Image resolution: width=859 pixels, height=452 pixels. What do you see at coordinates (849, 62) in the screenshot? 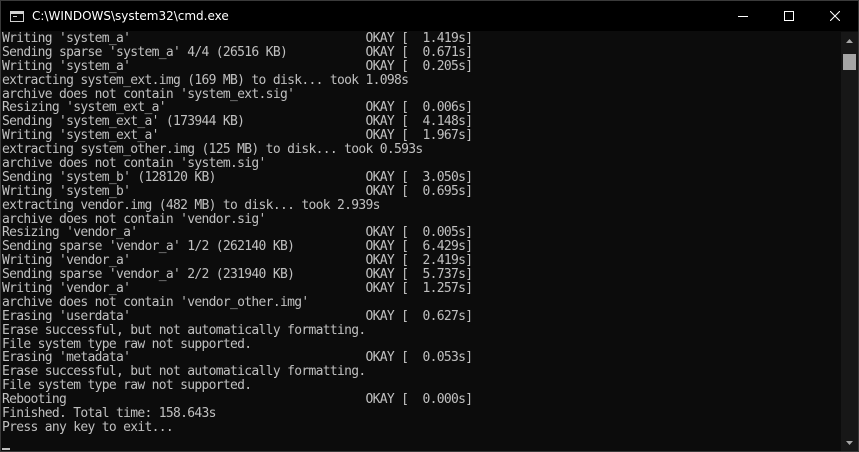
I see `scrollbar-thumb` at bounding box center [849, 62].